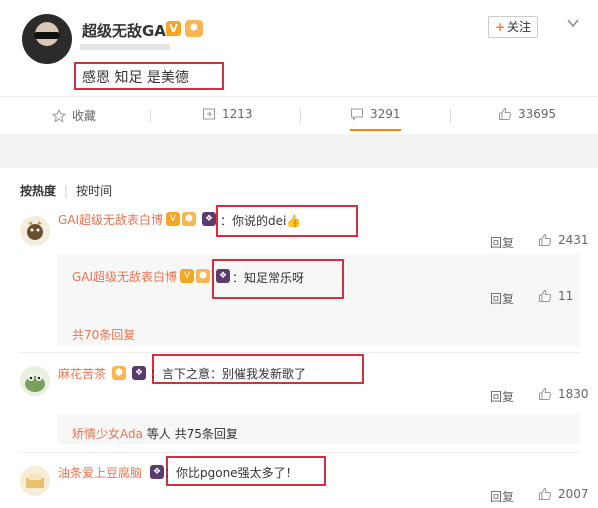  I want to click on comment-username: 油条爱上豆腐脑, so click(100, 472).